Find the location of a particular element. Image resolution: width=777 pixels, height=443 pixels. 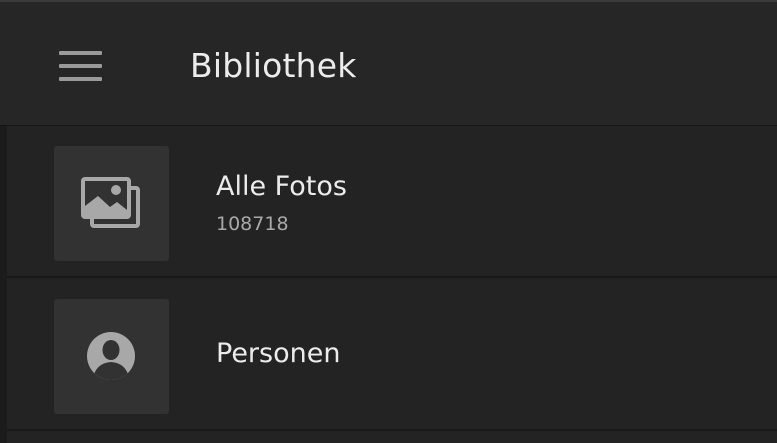

page-title: Bibliothek is located at coordinates (273, 65).